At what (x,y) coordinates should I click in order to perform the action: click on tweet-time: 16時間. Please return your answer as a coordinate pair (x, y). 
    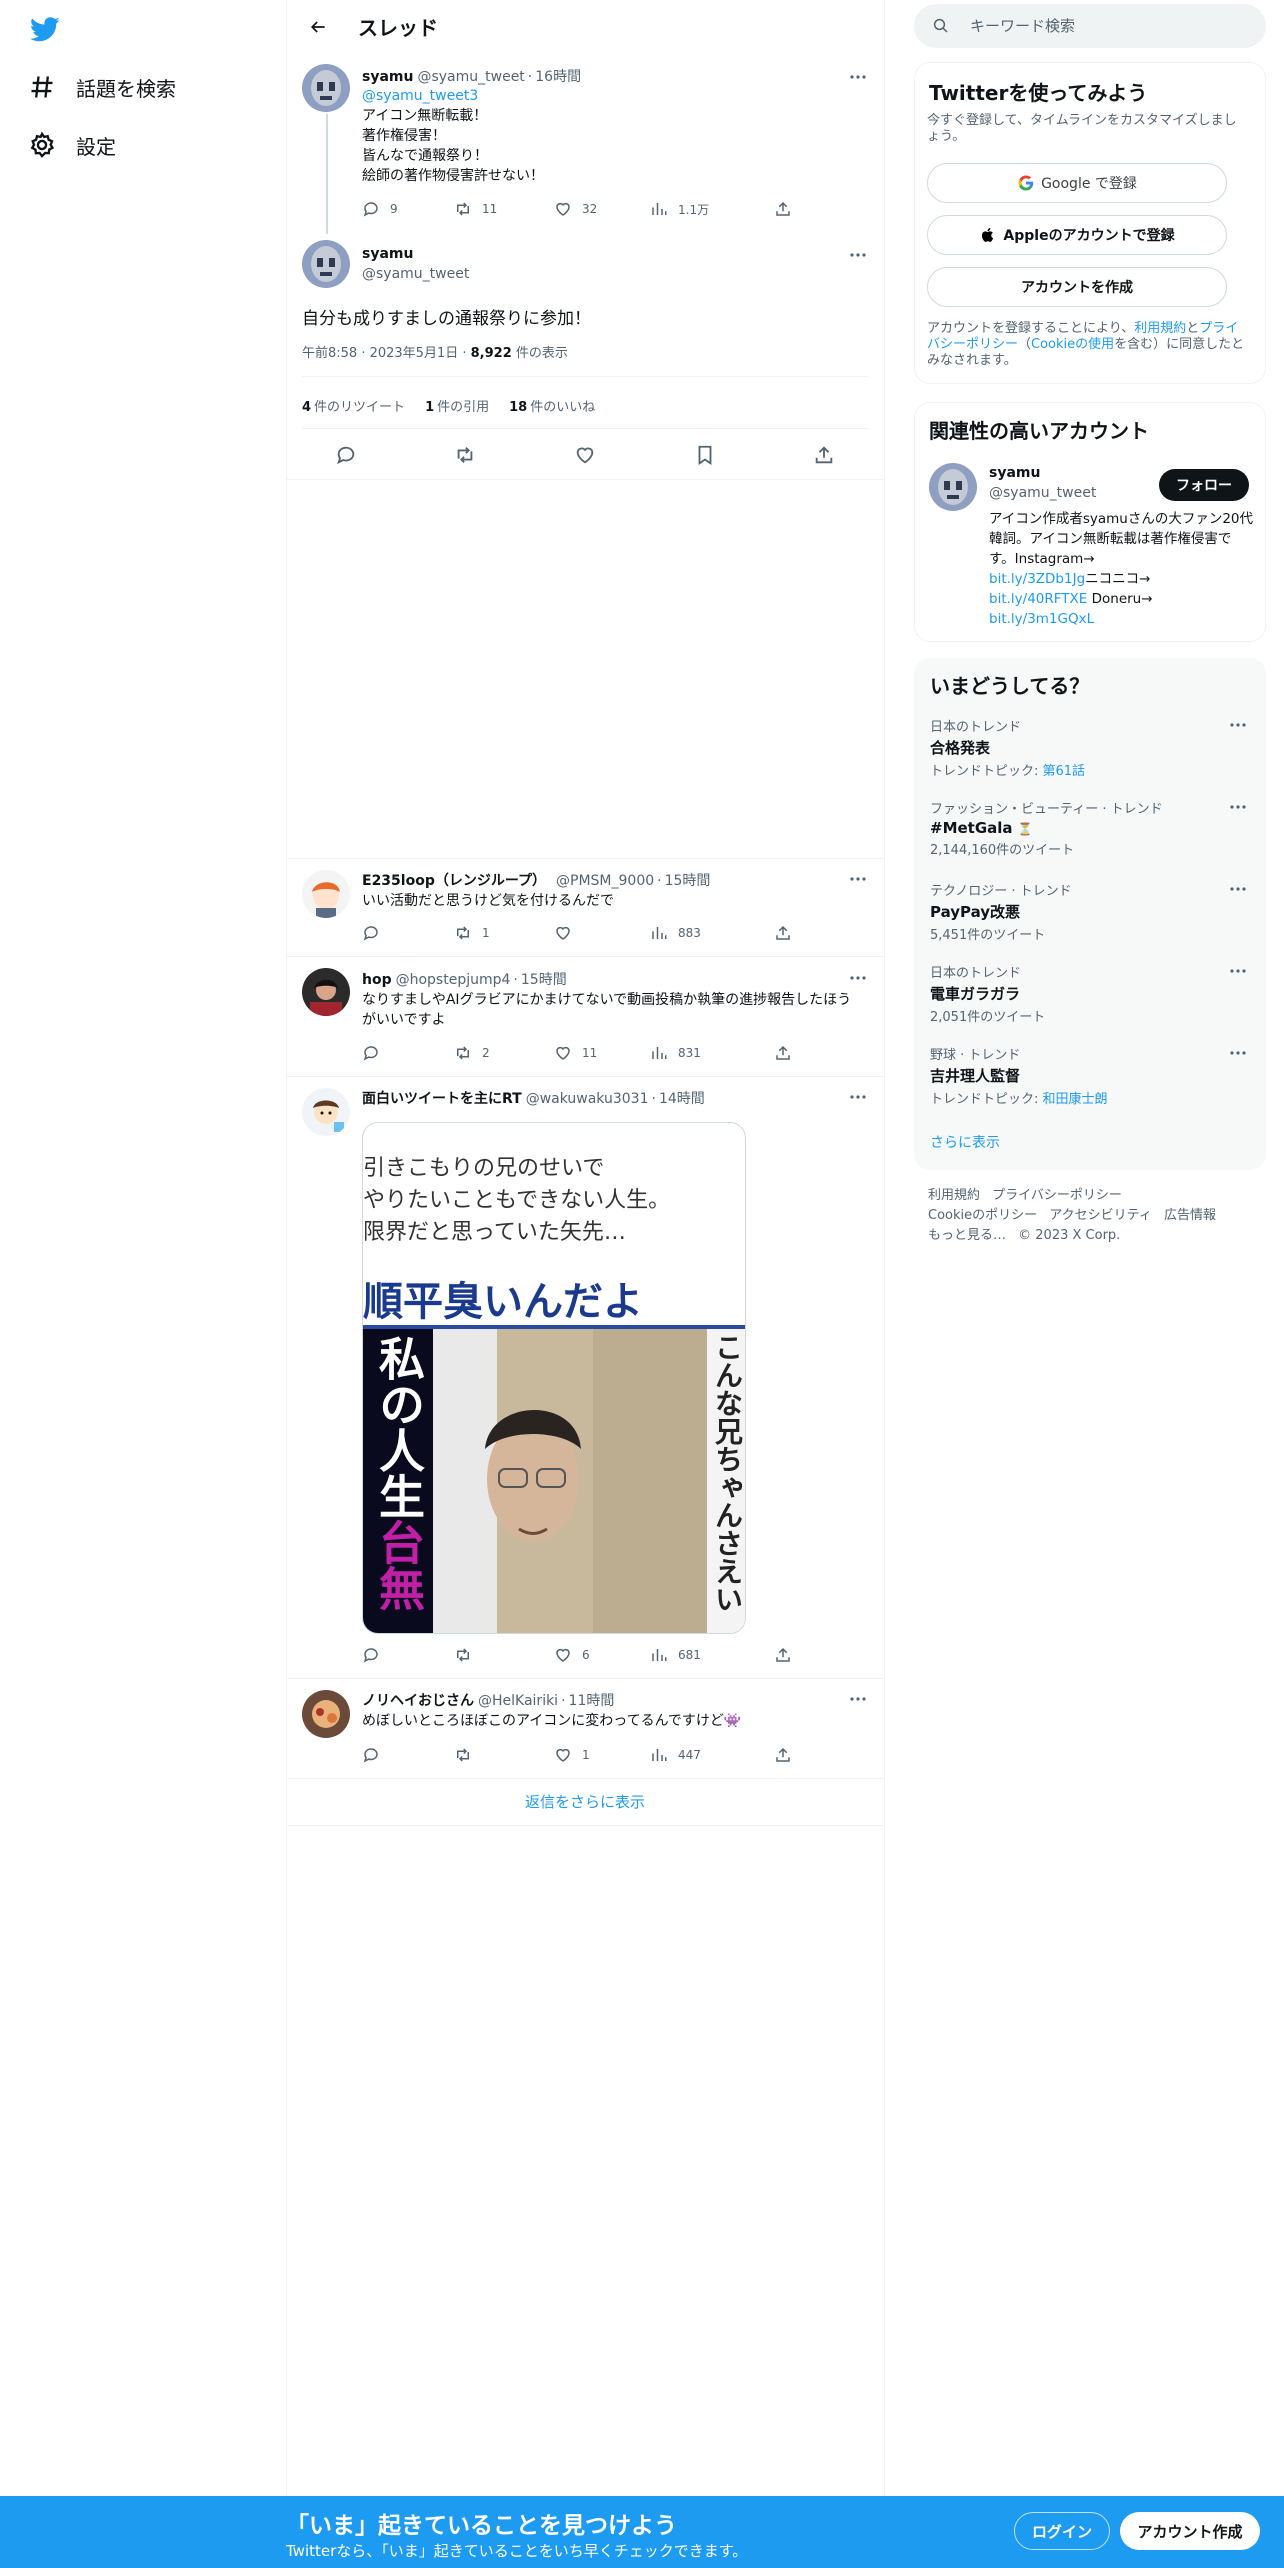
    Looking at the image, I should click on (558, 76).